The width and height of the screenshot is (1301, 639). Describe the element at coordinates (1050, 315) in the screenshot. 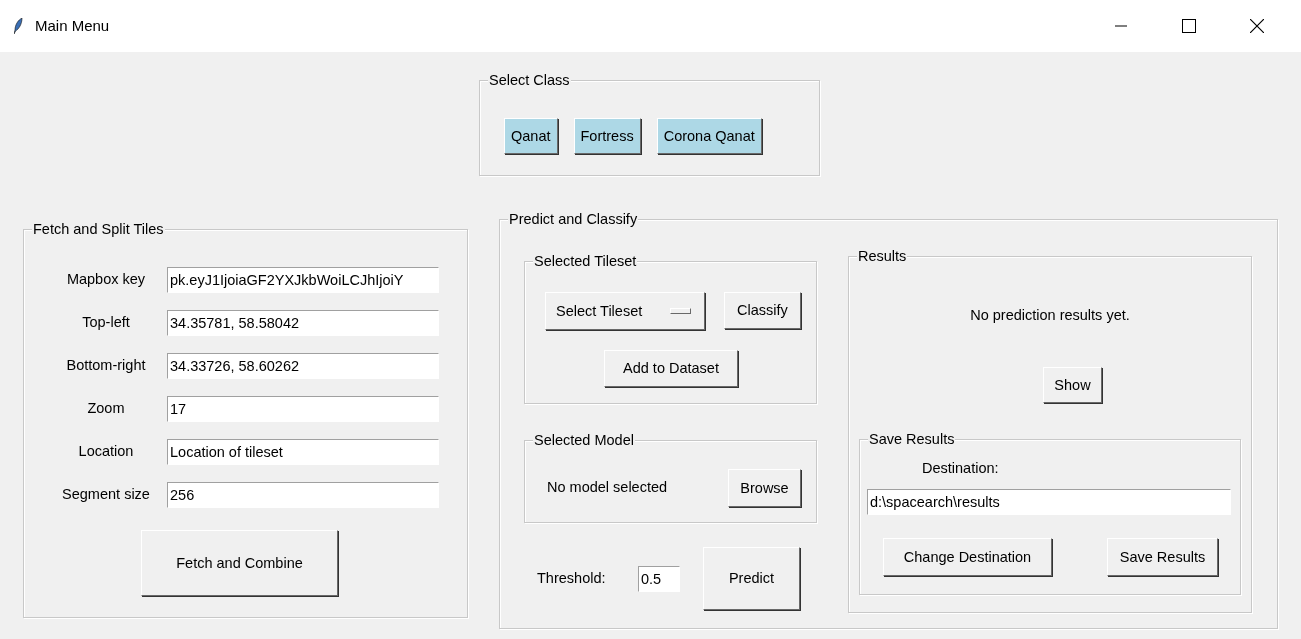

I see `results-message: No prediction results yet.` at that location.